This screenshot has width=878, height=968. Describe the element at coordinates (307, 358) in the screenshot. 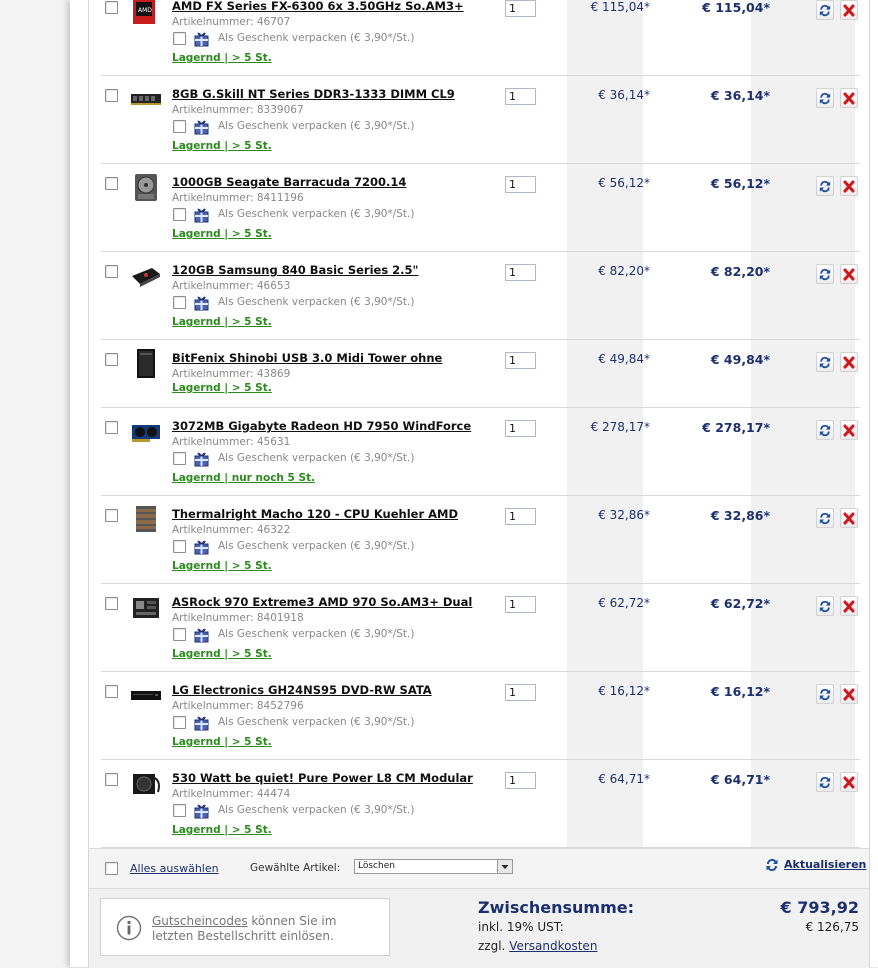

I see `product-title-link: BitFenix Shinobi USB 3.0 Midi Tower ohne` at that location.